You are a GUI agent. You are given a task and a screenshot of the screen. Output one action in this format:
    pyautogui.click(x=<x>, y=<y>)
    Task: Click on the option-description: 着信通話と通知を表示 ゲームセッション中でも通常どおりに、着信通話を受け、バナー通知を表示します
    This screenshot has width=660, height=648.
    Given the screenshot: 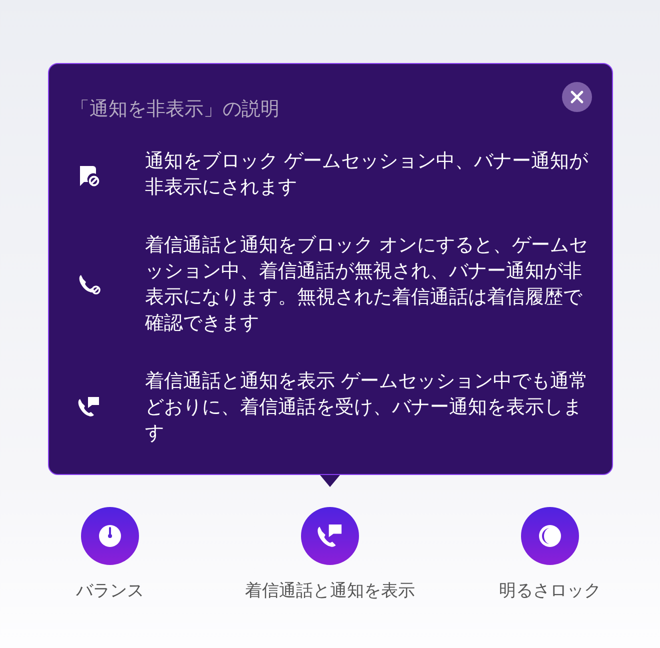 What is the action you would take?
    pyautogui.click(x=367, y=407)
    